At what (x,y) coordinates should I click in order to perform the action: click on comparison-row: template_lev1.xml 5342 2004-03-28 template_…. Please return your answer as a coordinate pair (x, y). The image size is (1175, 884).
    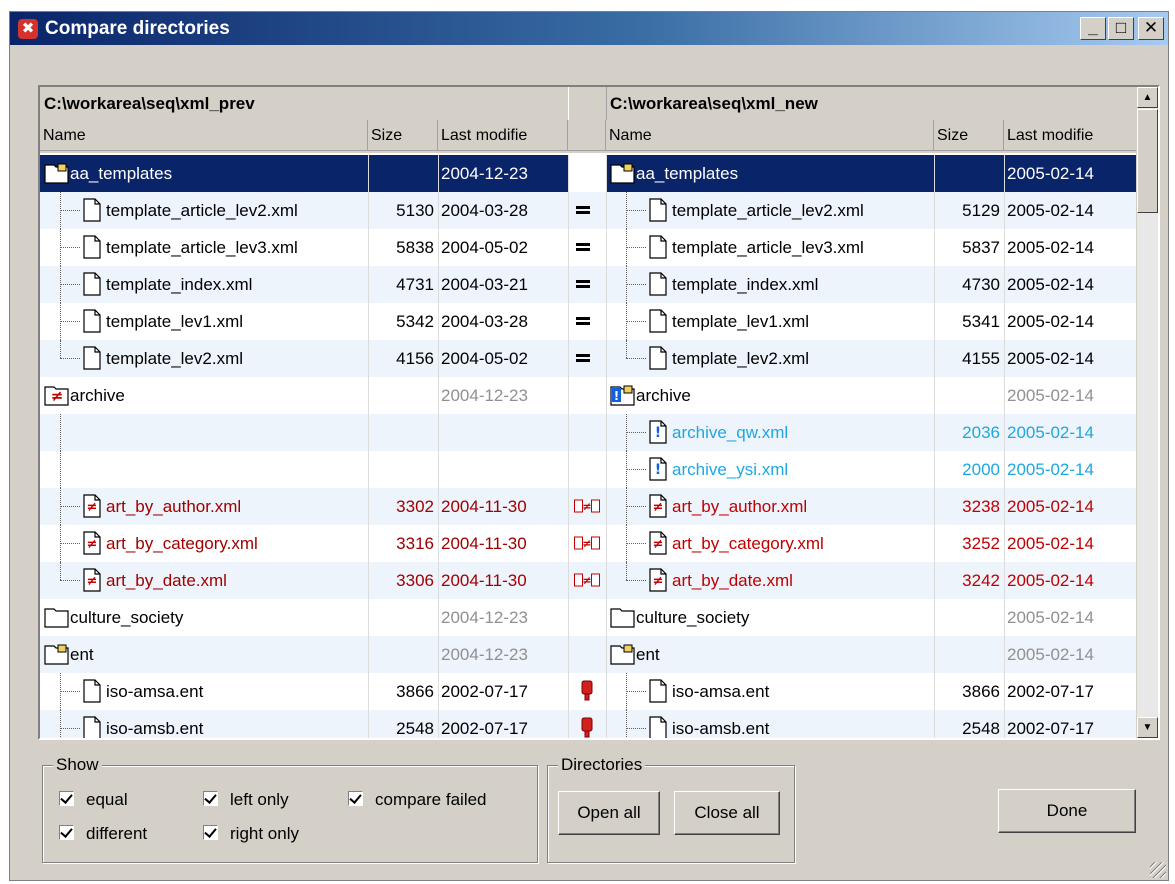
    Looking at the image, I should click on (590, 321).